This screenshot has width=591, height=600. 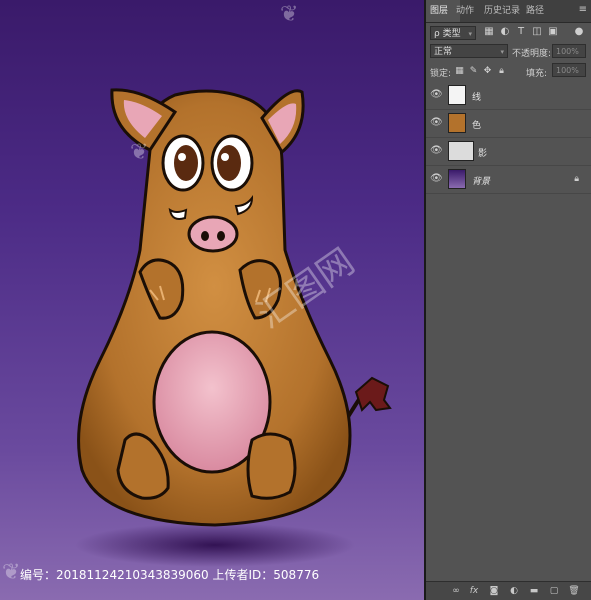 What do you see at coordinates (483, 154) in the screenshot?
I see `layer-name: 影` at bounding box center [483, 154].